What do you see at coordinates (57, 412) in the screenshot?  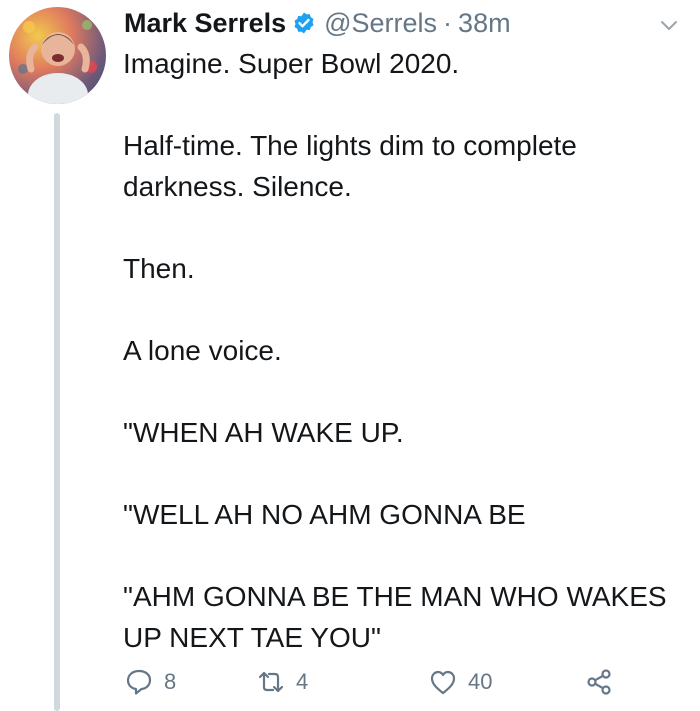 I see `thread-line` at bounding box center [57, 412].